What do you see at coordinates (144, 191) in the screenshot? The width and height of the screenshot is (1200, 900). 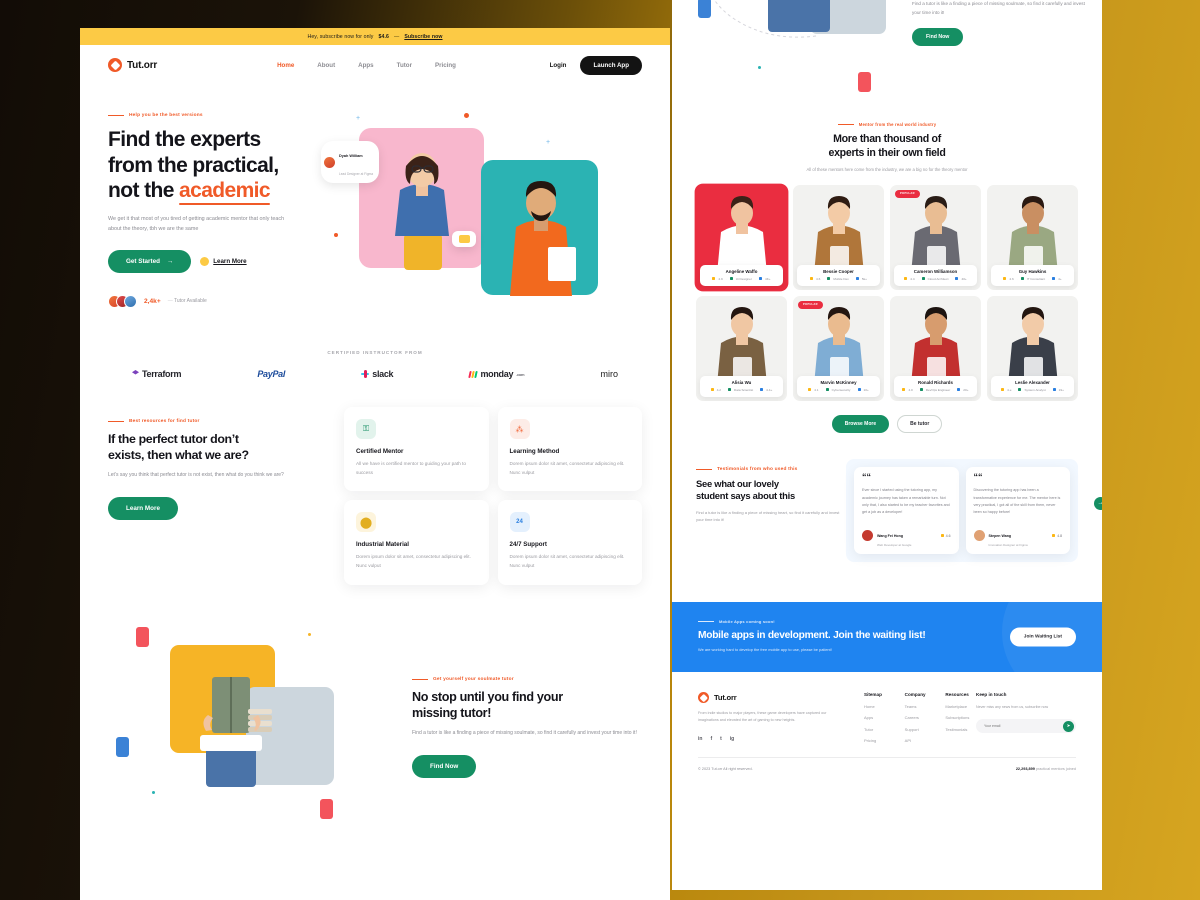 I see `hero-title-line-3: not the` at bounding box center [144, 191].